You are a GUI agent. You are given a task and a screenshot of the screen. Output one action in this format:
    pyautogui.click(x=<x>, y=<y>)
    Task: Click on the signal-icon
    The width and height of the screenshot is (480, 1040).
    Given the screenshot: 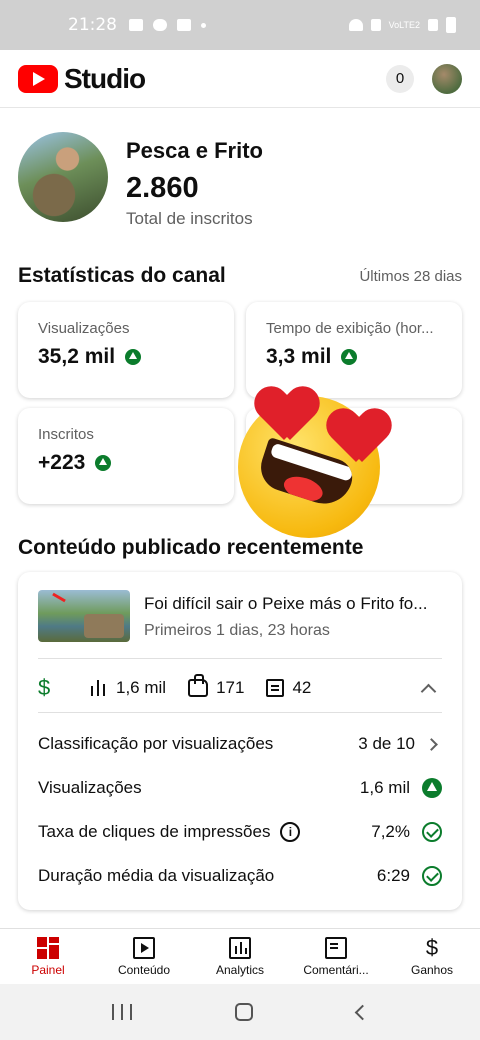 What is the action you would take?
    pyautogui.click(x=375, y=25)
    